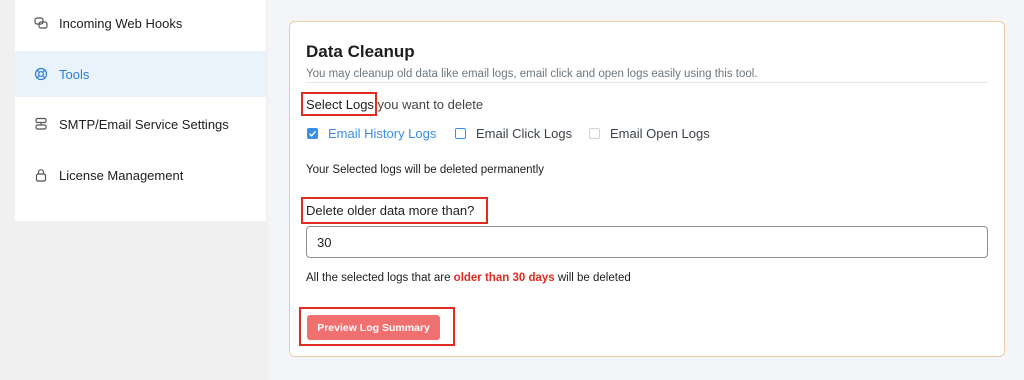 The height and width of the screenshot is (380, 1024). Describe the element at coordinates (382, 133) in the screenshot. I see `checkbox-label: Email History Logs` at that location.